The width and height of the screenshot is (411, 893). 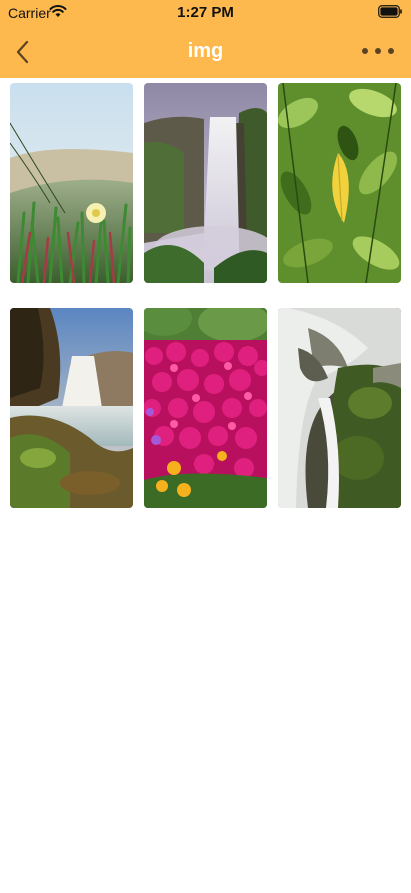 I want to click on status-bar: Carrier 1:27 PM, so click(x=205, y=13).